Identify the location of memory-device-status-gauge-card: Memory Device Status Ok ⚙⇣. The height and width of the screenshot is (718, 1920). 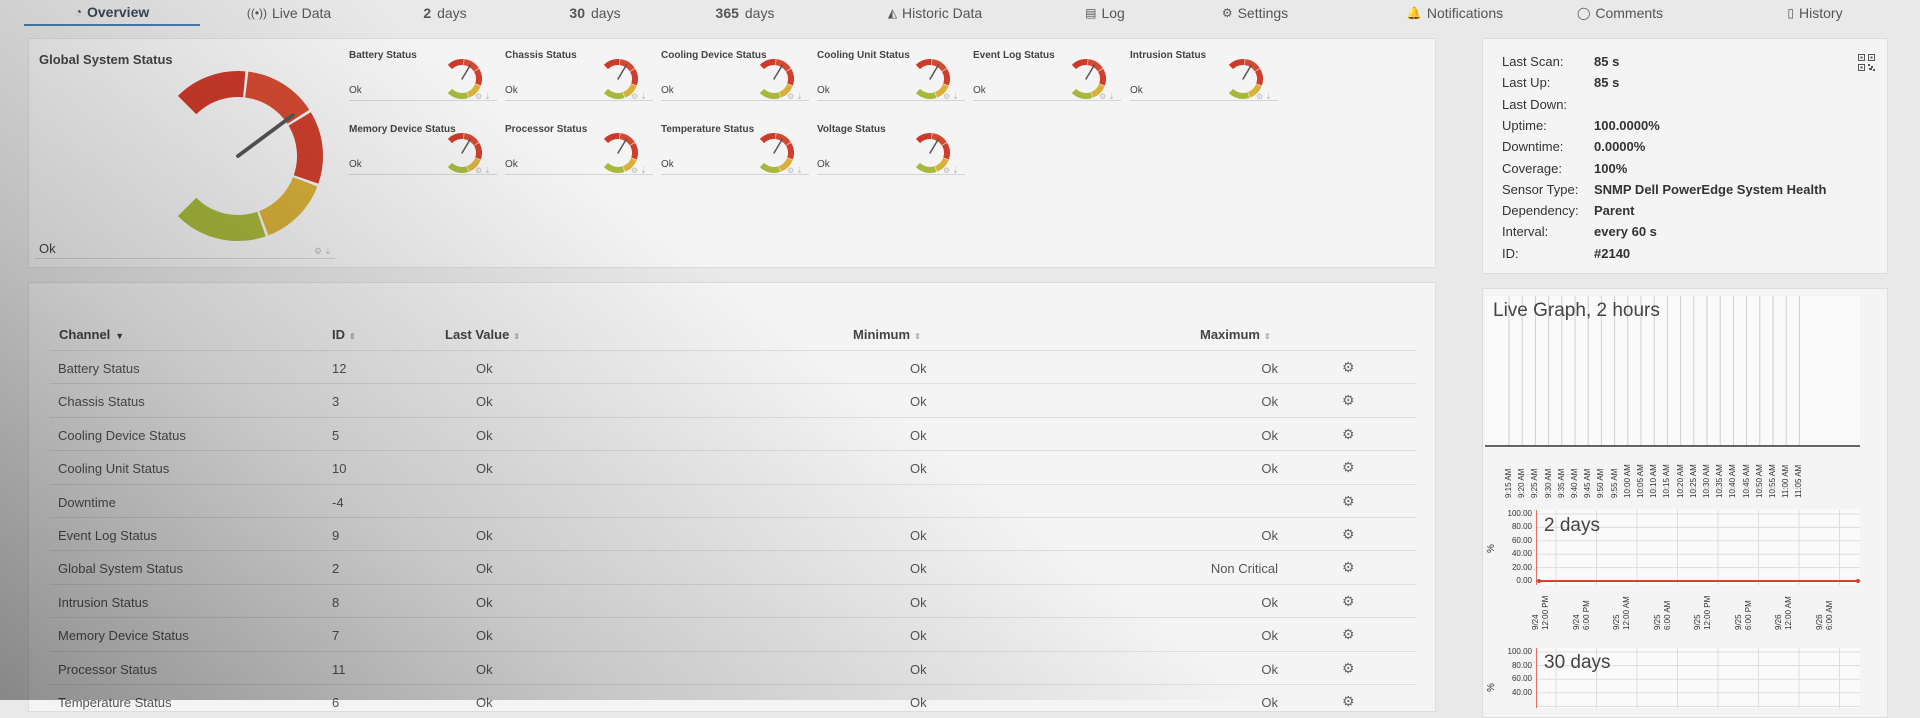
(424, 154).